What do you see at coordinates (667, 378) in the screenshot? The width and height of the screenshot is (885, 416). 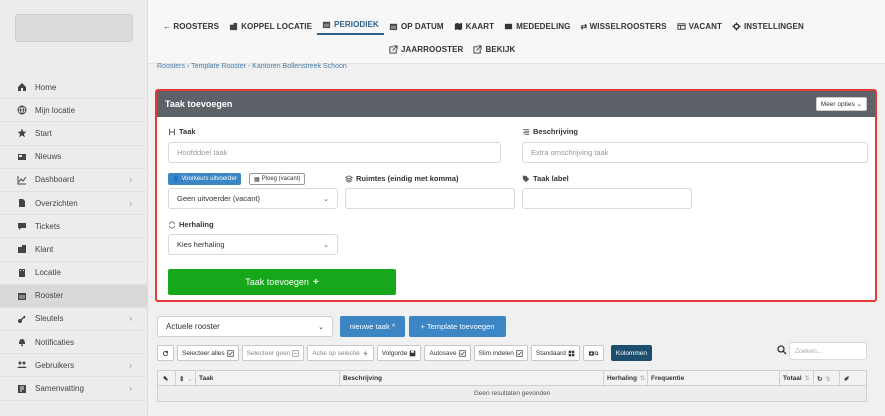 I see `column-frequentie: Frequentie` at bounding box center [667, 378].